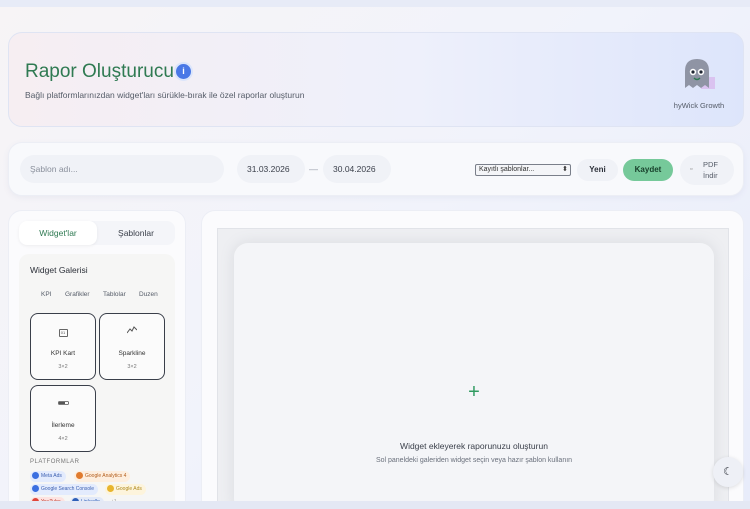 The image size is (750, 509). What do you see at coordinates (63, 418) in the screenshot?
I see `widget-card-progress: İlerleme 4×2` at bounding box center [63, 418].